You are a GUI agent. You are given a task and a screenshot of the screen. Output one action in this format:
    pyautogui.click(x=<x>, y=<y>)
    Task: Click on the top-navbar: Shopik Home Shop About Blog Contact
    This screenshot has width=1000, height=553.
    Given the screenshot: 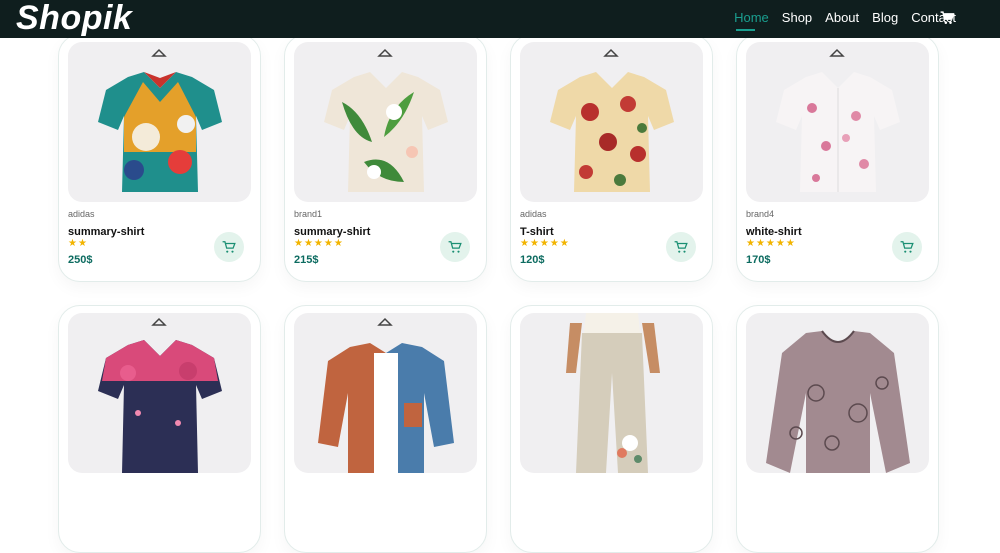 What is the action you would take?
    pyautogui.click(x=500, y=19)
    